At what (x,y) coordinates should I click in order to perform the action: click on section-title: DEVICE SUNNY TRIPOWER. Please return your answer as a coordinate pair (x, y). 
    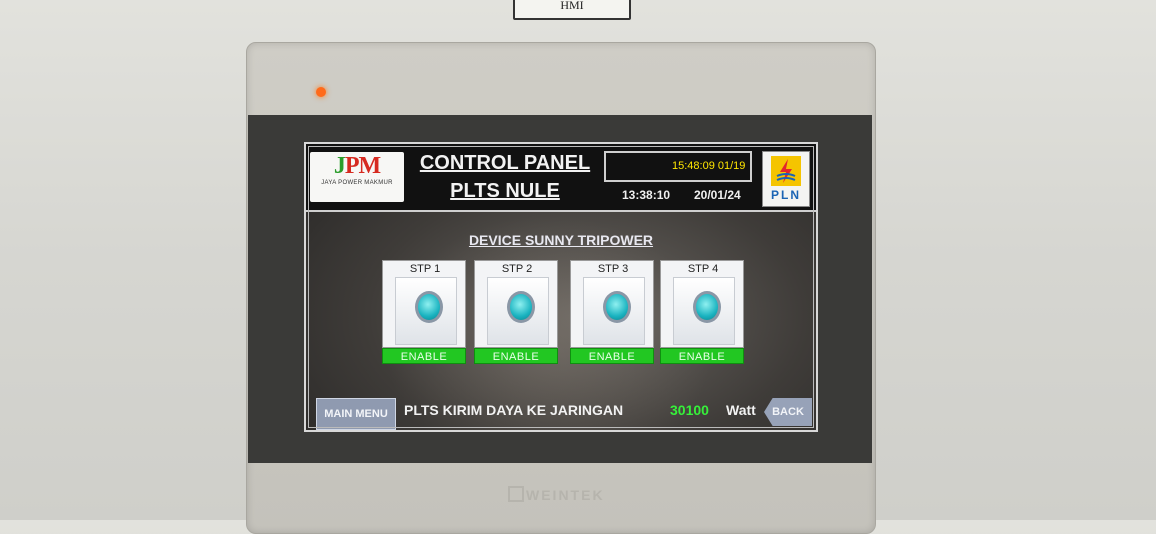
    Looking at the image, I should click on (561, 240).